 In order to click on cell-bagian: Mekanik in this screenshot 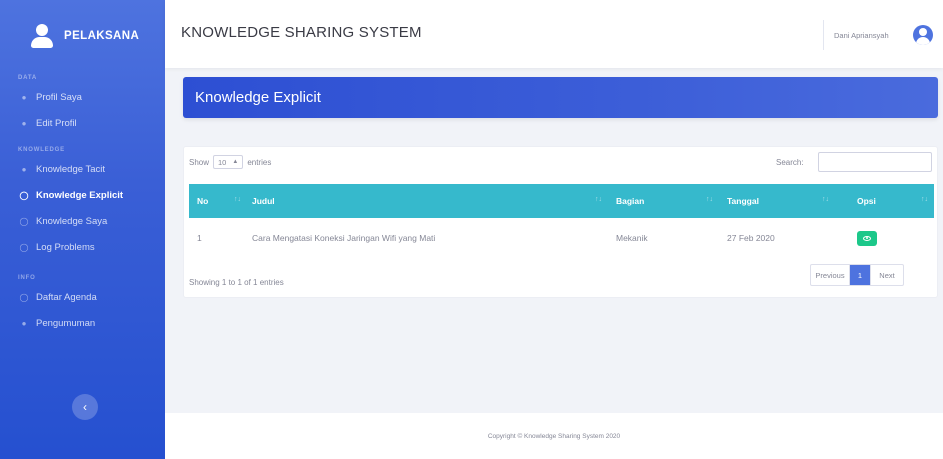, I will do `click(632, 238)`.